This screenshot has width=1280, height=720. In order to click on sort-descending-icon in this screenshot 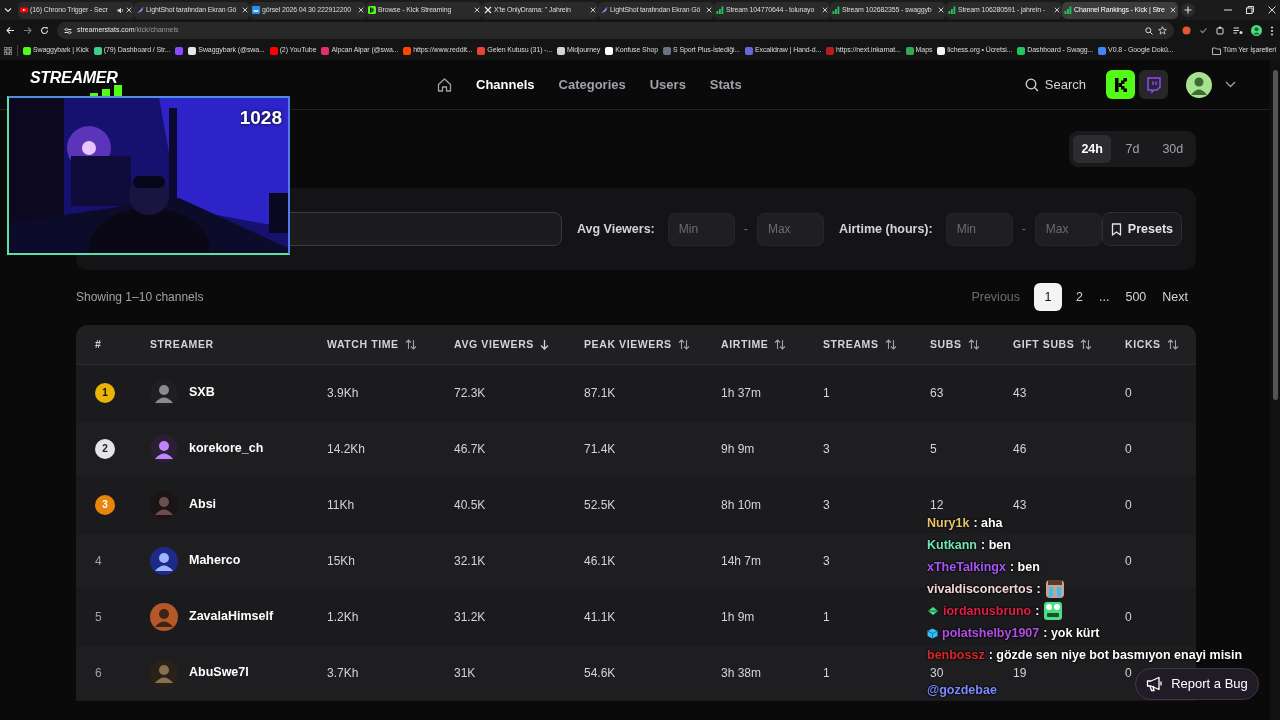, I will do `click(544, 344)`.